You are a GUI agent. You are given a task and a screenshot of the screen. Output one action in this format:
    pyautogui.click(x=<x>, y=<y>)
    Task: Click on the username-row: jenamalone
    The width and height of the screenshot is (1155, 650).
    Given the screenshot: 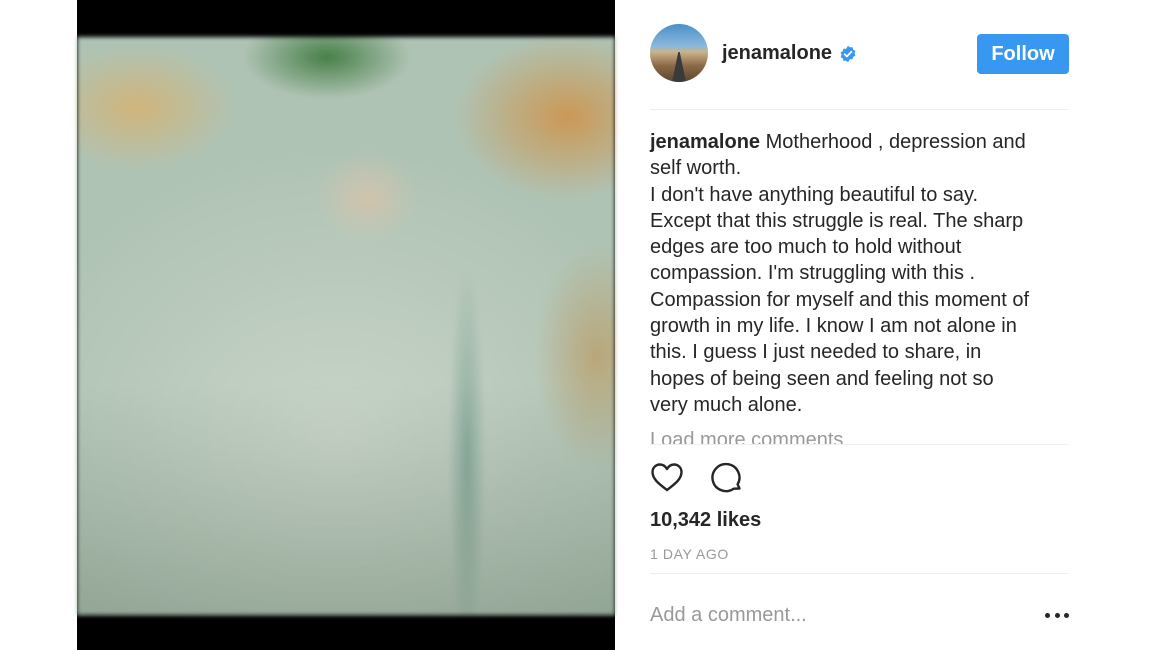 What is the action you would take?
    pyautogui.click(x=789, y=53)
    